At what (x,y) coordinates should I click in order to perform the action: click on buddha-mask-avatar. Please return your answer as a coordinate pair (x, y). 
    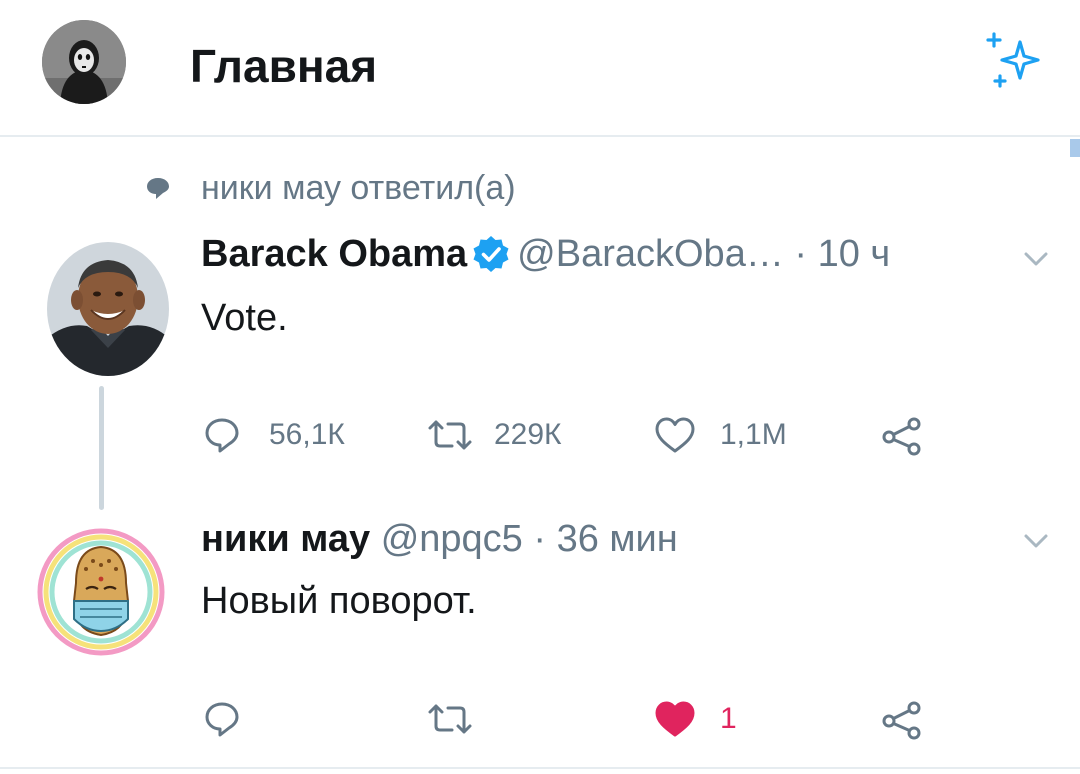
    Looking at the image, I should click on (101, 592).